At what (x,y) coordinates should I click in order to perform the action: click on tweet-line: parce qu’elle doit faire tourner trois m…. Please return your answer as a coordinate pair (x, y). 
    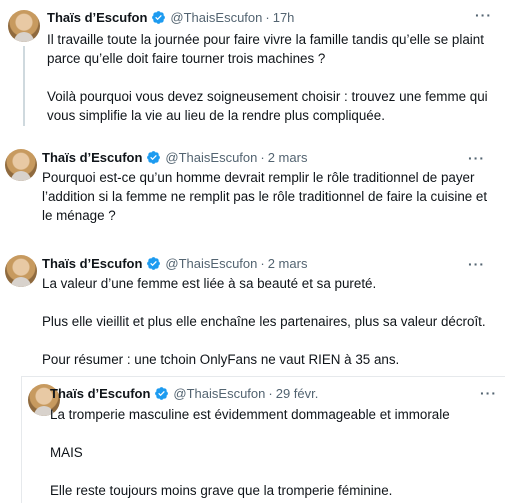
    Looking at the image, I should click on (186, 58).